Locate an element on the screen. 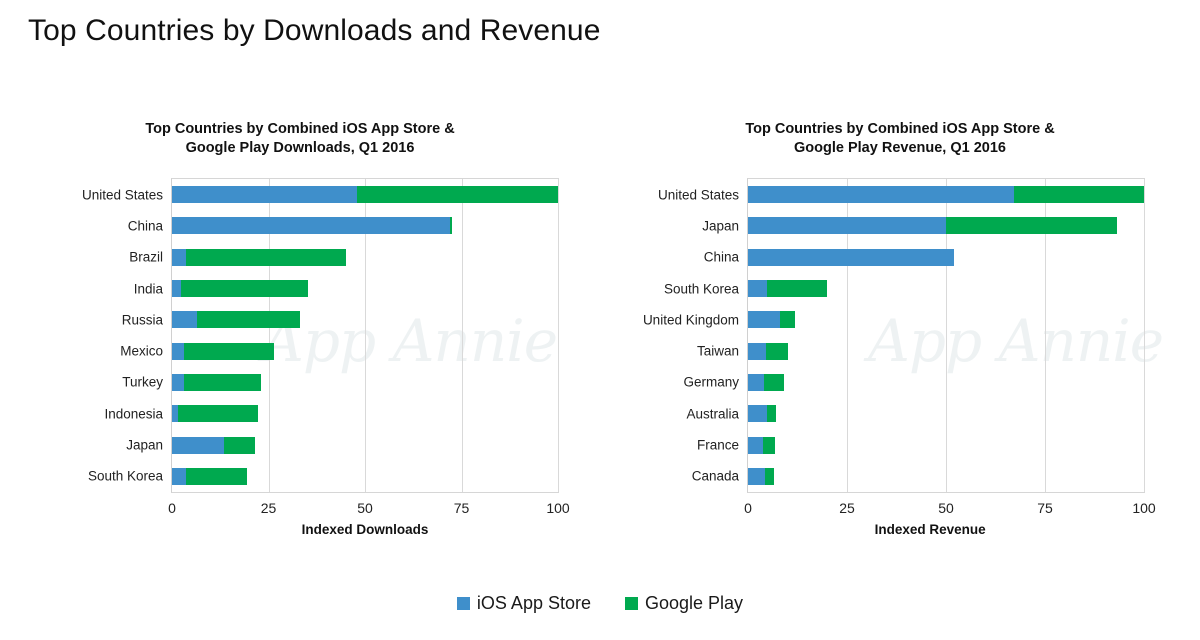 The height and width of the screenshot is (640, 1200). legend-label: Google Play is located at coordinates (694, 603).